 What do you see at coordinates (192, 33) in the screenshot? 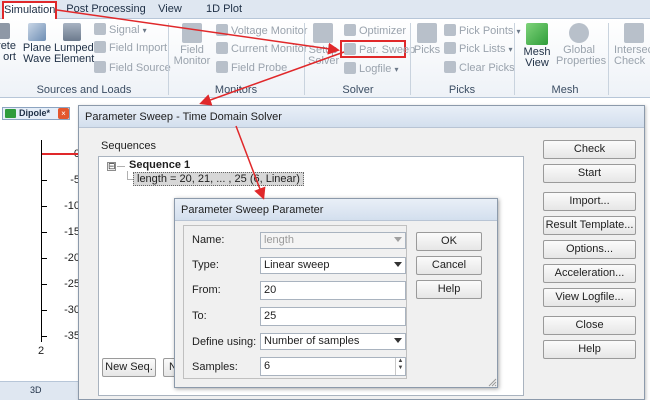
I see `field-monitor-icon` at bounding box center [192, 33].